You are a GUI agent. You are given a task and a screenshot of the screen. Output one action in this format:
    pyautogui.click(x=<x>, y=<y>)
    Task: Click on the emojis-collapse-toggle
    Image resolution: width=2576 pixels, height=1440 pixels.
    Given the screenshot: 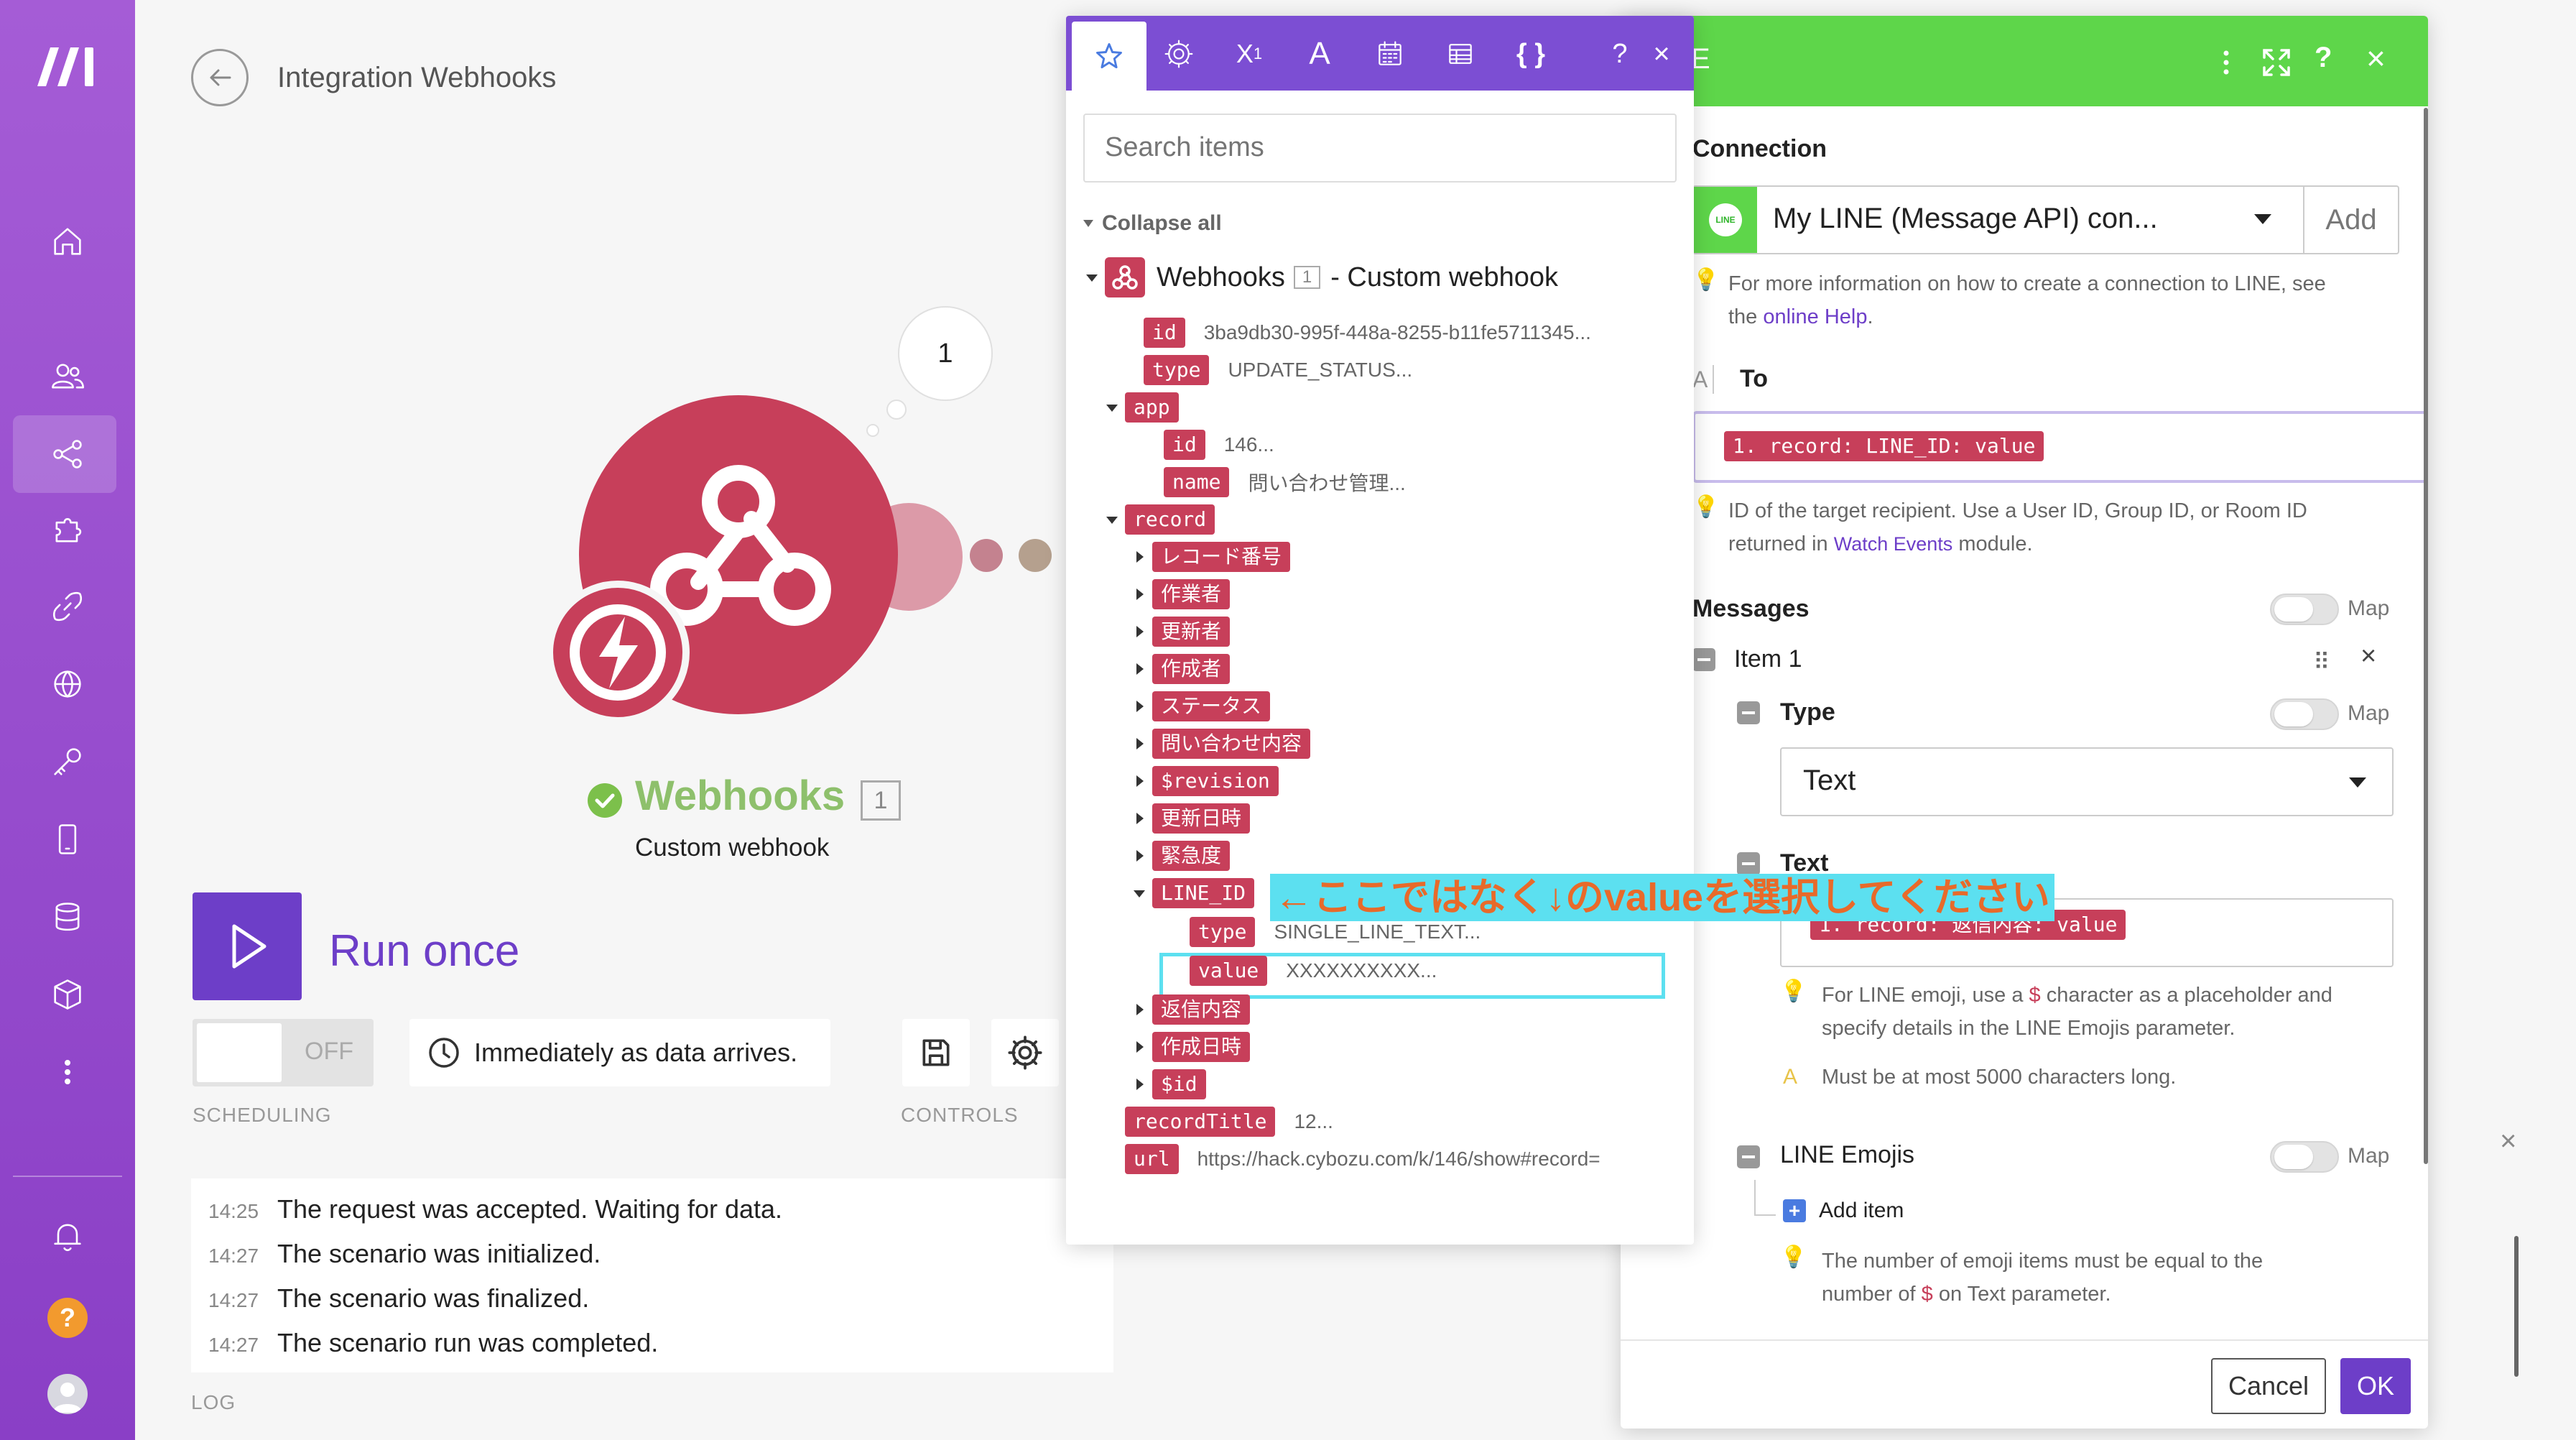 What is the action you would take?
    pyautogui.click(x=1748, y=1156)
    